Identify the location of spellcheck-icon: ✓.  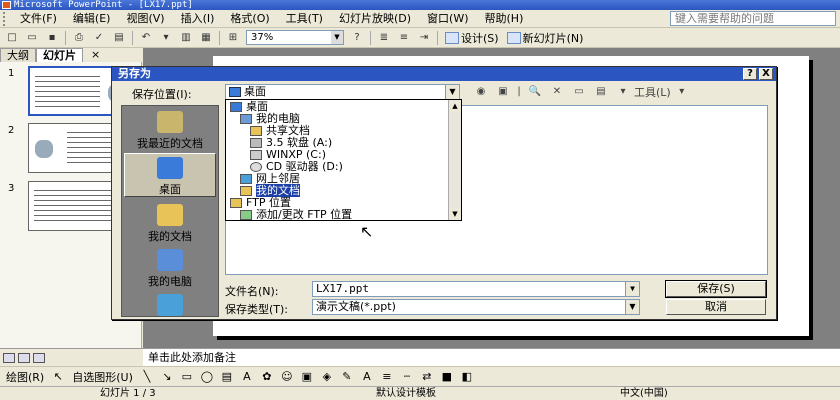
(99, 38).